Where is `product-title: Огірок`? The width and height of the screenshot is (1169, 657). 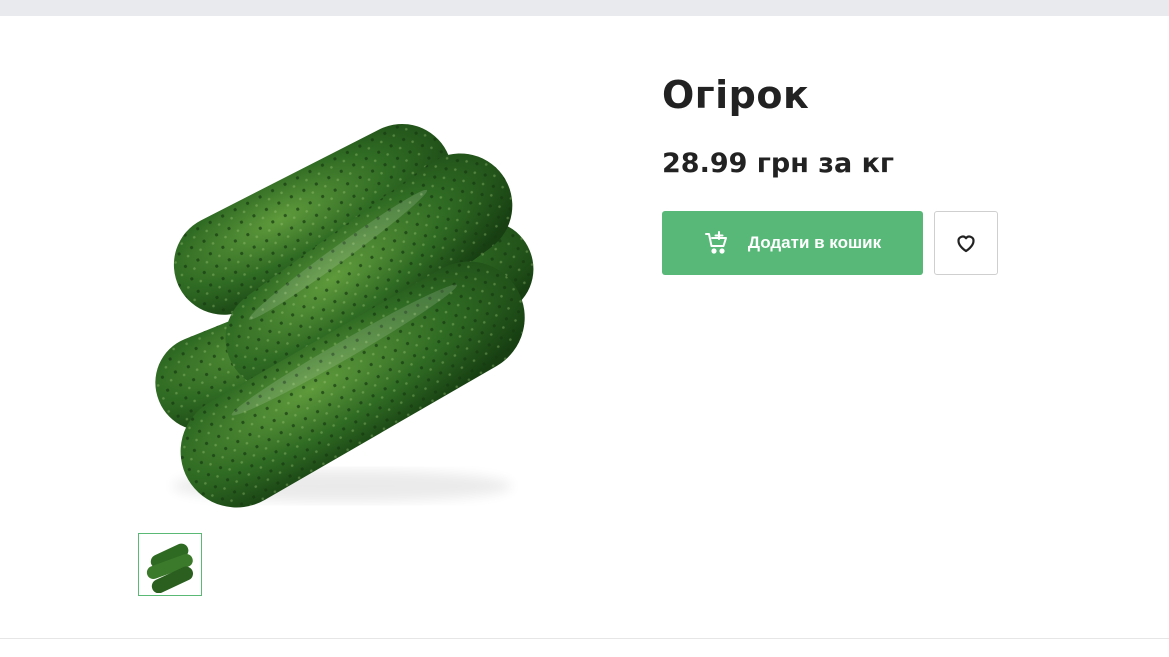
product-title: Огірок is located at coordinates (736, 95).